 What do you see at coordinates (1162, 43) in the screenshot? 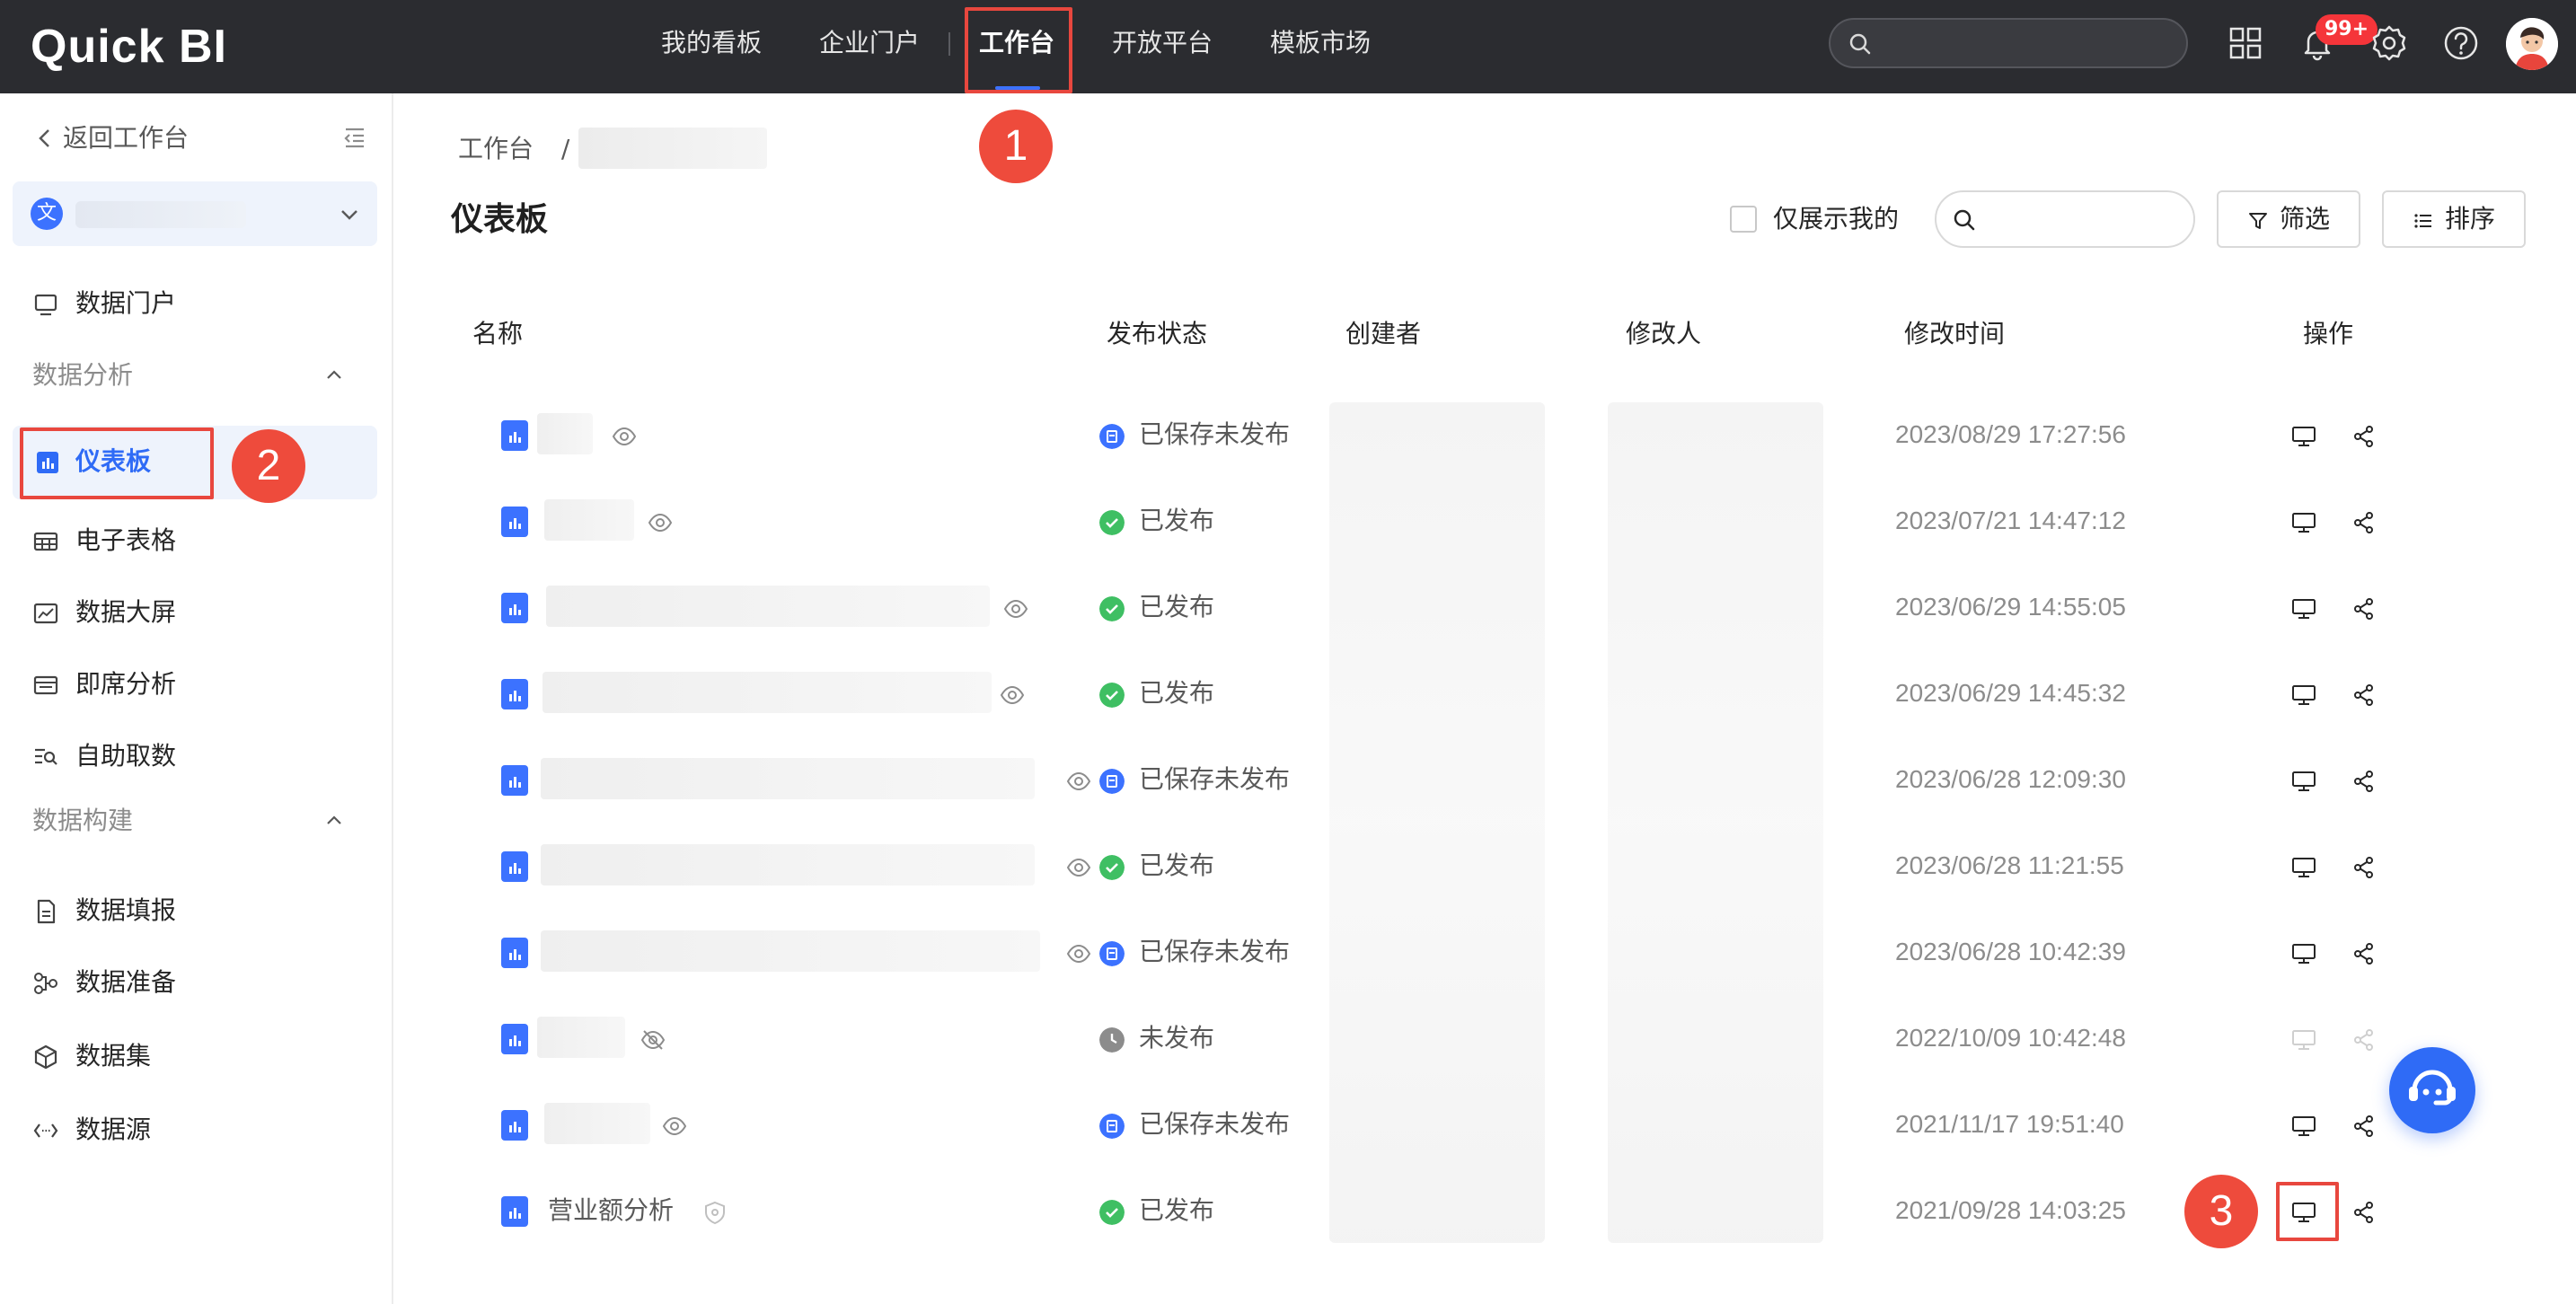
I see `nav-open-platform: 开放平台` at bounding box center [1162, 43].